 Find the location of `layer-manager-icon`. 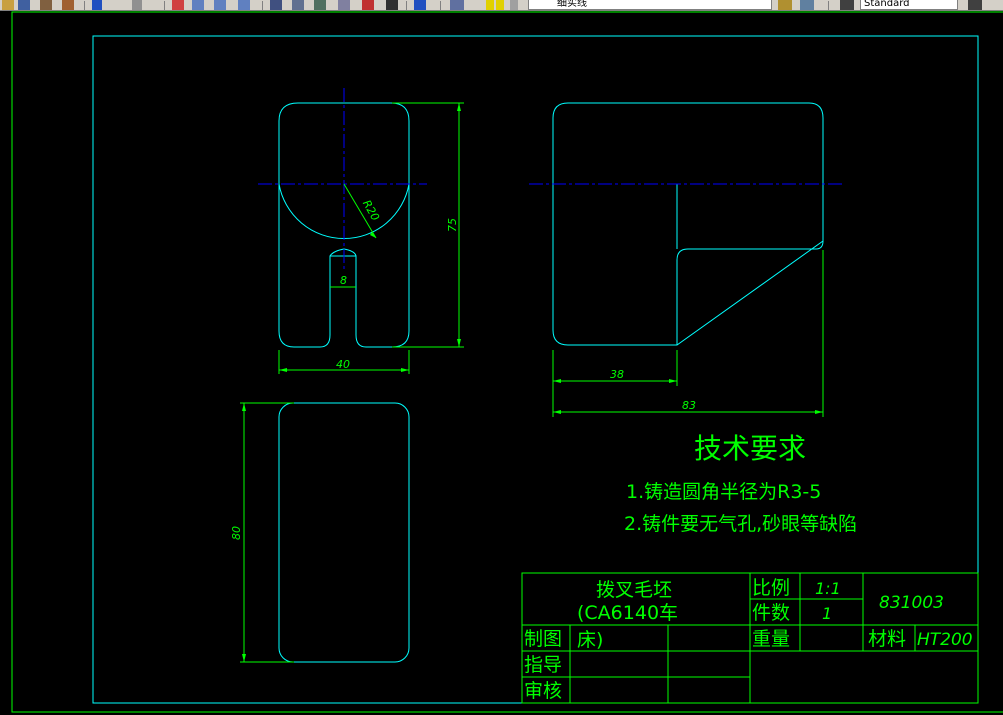

layer-manager-icon is located at coordinates (457, 5).